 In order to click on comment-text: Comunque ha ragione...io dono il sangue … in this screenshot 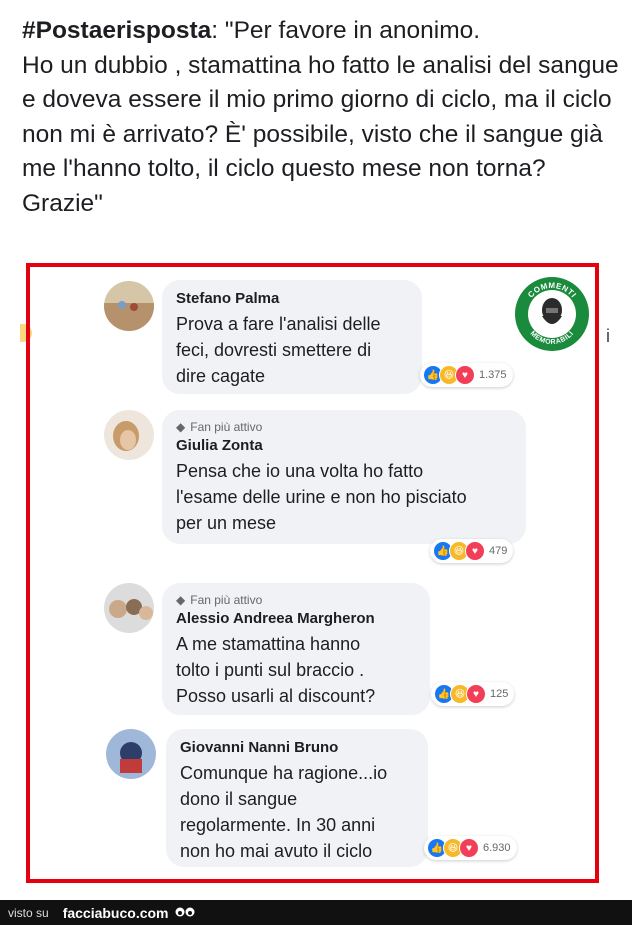, I will do `click(284, 812)`.